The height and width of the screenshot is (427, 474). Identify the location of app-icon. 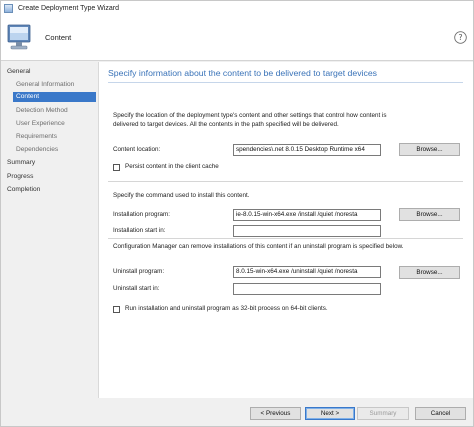
(8, 8).